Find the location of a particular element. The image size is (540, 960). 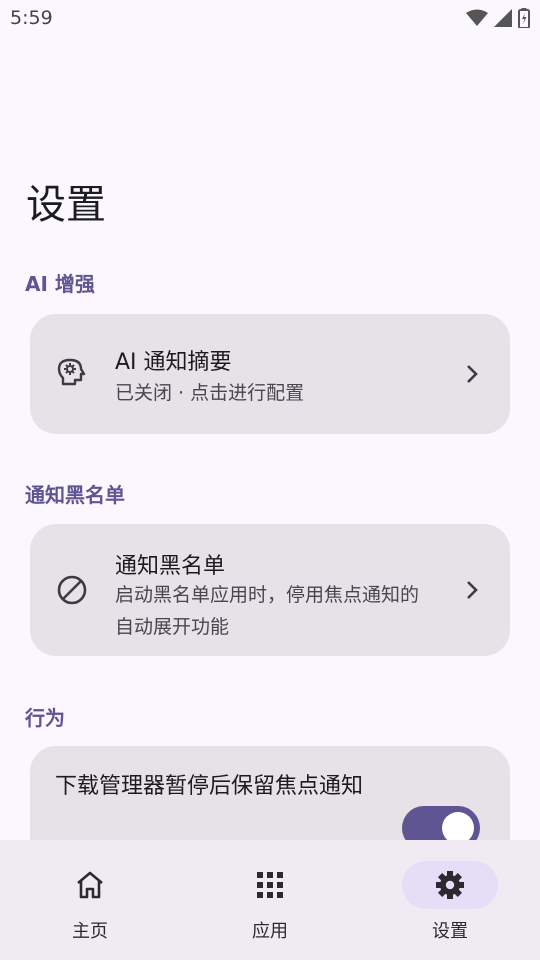

nav-item-settings: 设置 is located at coordinates (450, 900).